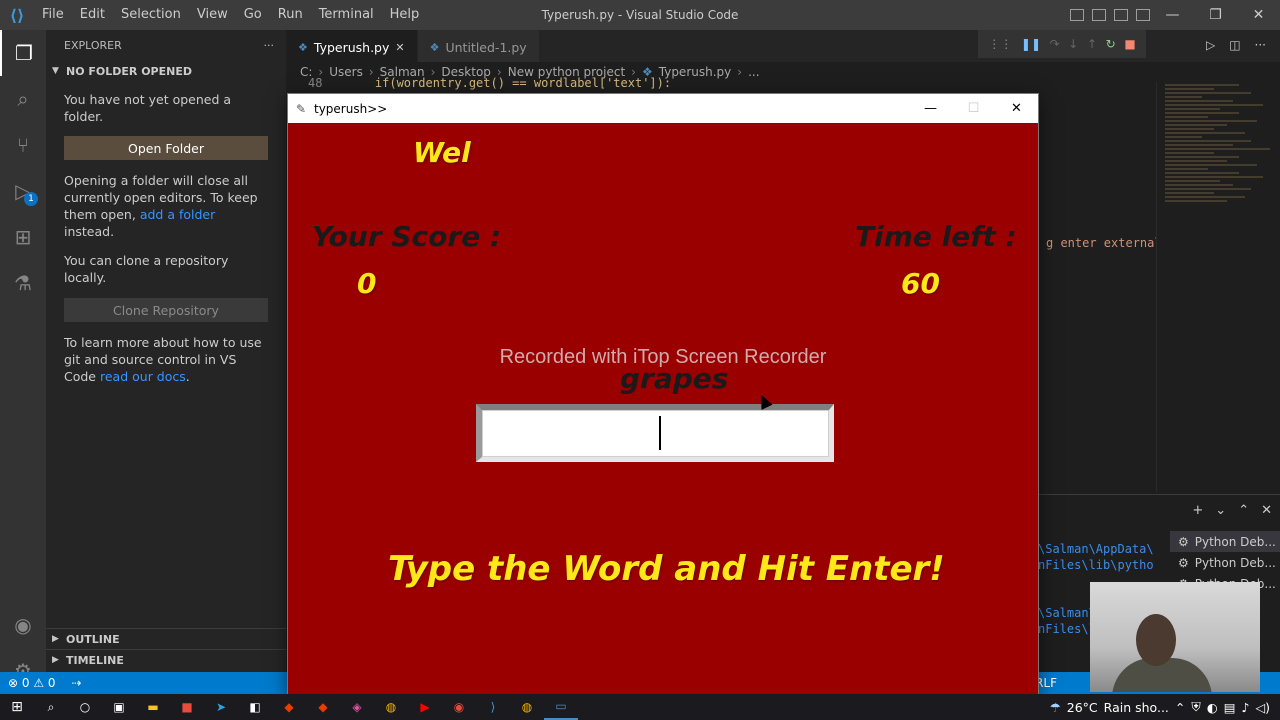 Image resolution: width=1280 pixels, height=720 pixels. What do you see at coordinates (920, 283) in the screenshot?
I see `time-left-value: 60` at bounding box center [920, 283].